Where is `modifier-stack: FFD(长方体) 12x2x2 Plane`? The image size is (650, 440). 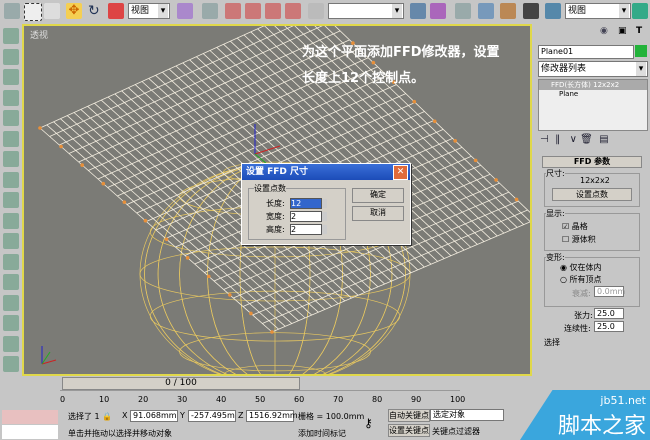 modifier-stack: FFD(长方体) 12x2x2 Plane is located at coordinates (593, 105).